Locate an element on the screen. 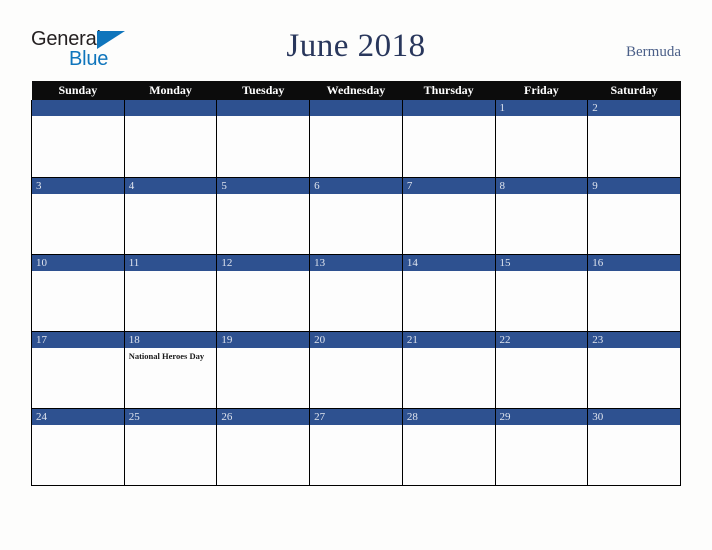 This screenshot has width=712, height=550. calendar-day-cell: 18 National Heroes Day is located at coordinates (170, 370).